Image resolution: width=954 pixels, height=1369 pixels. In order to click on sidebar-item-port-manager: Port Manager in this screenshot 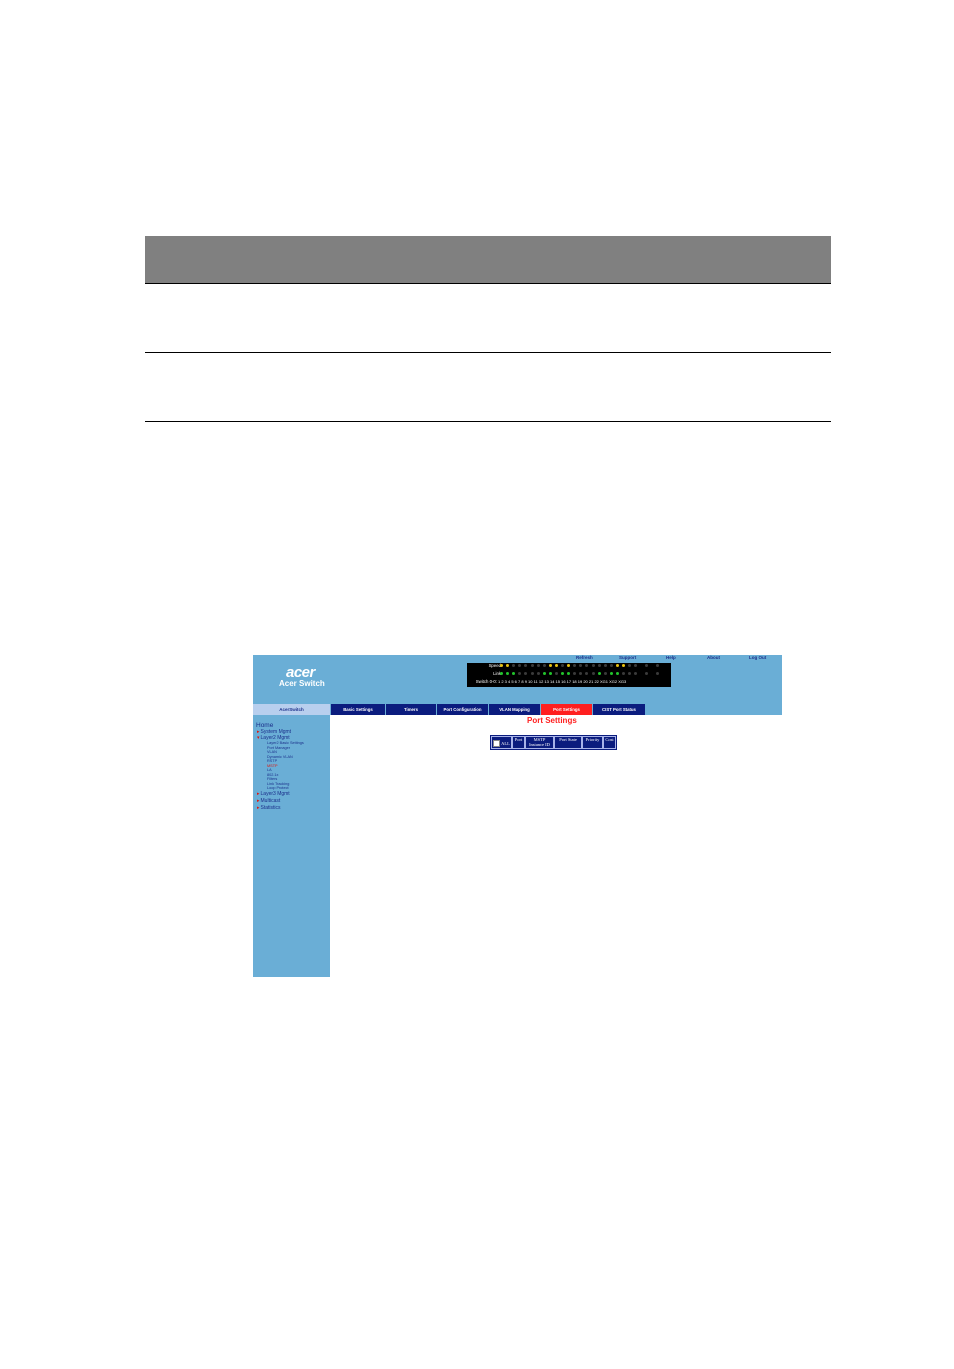, I will do `click(278, 748)`.